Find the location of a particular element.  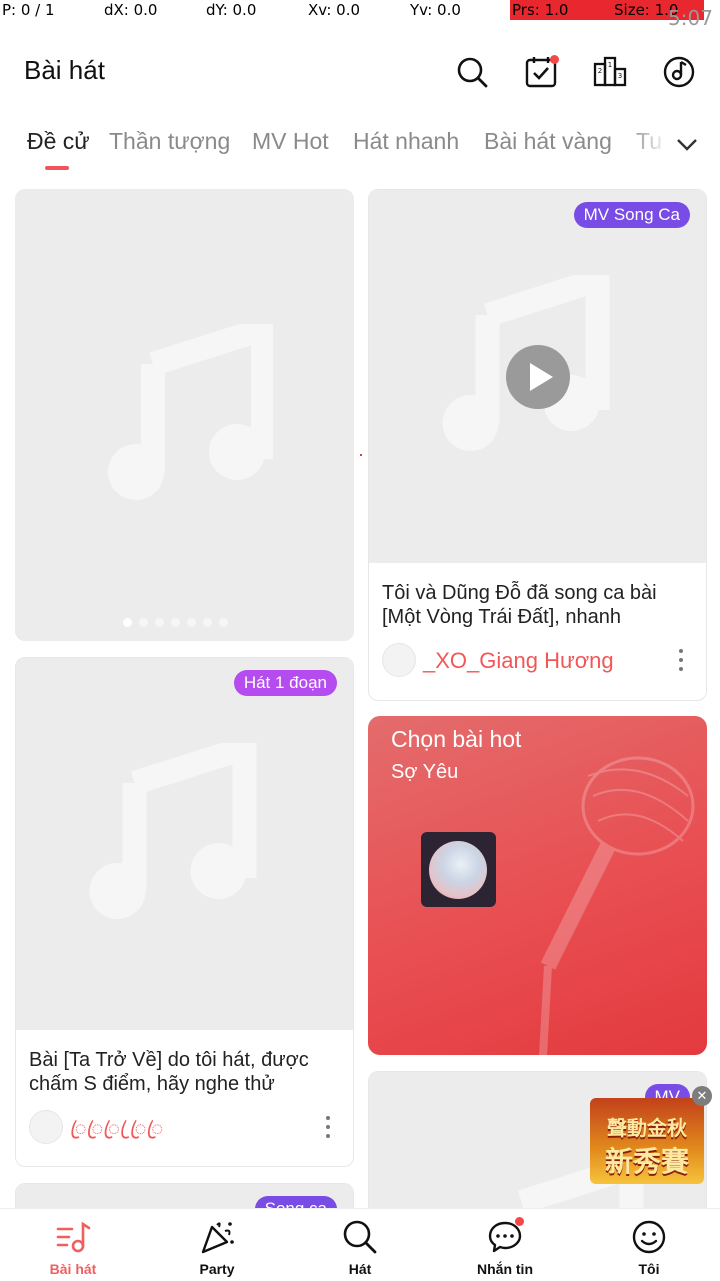

hot-song-name: Sợ Yêu is located at coordinates (425, 772).